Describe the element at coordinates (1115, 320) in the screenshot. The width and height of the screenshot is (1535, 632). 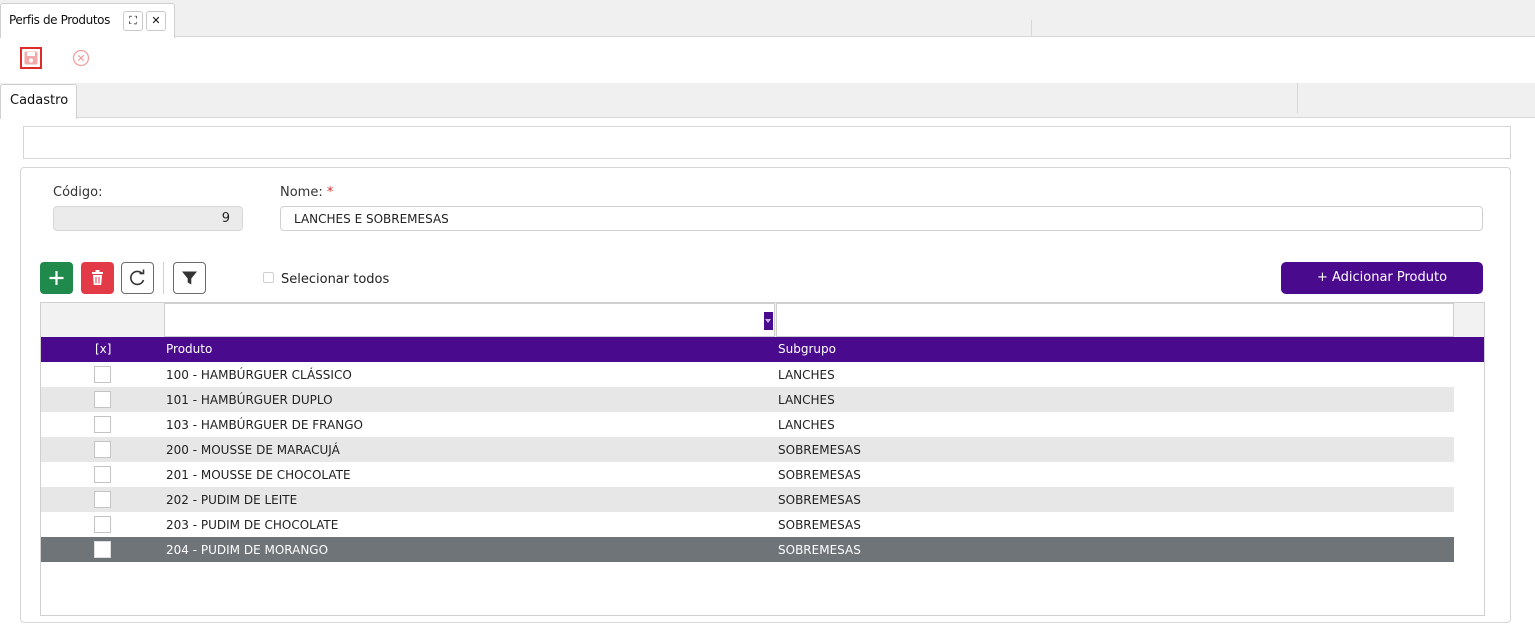
I see `subgrupo-filter-input` at that location.